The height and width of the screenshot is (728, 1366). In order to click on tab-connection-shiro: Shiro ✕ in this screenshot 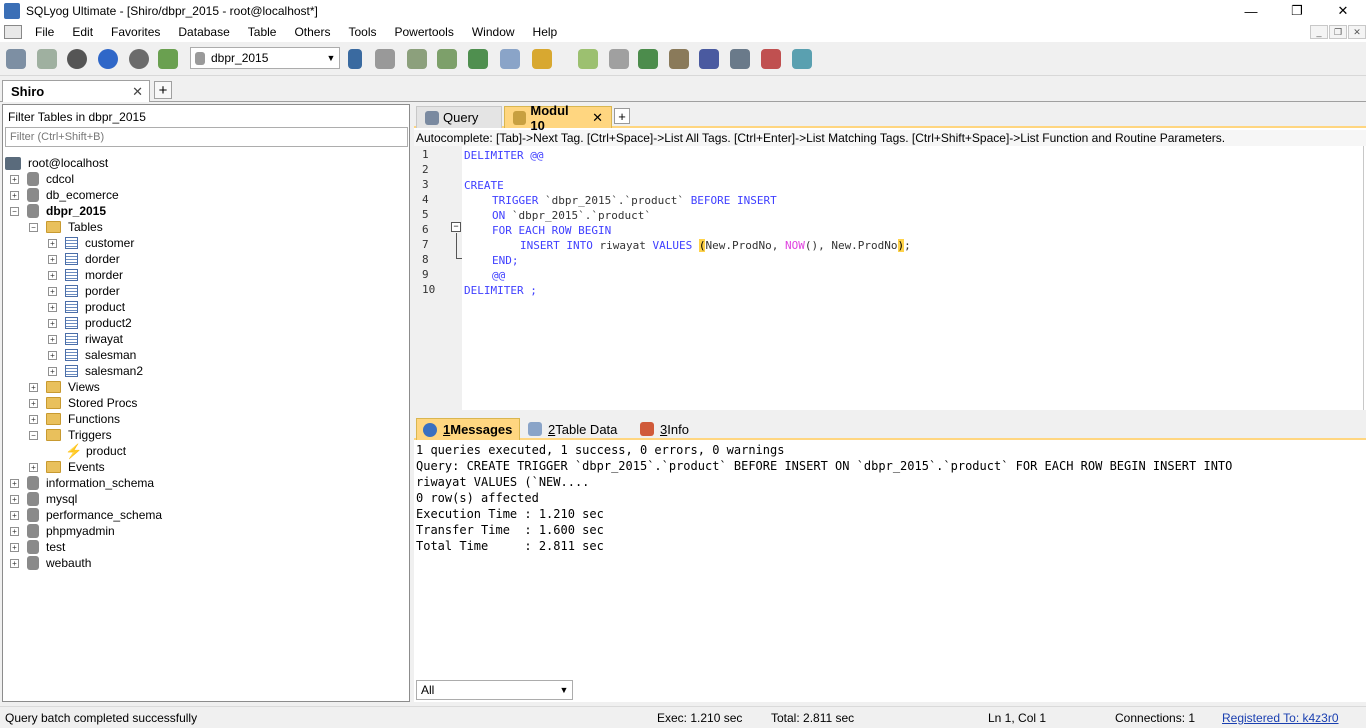, I will do `click(76, 91)`.